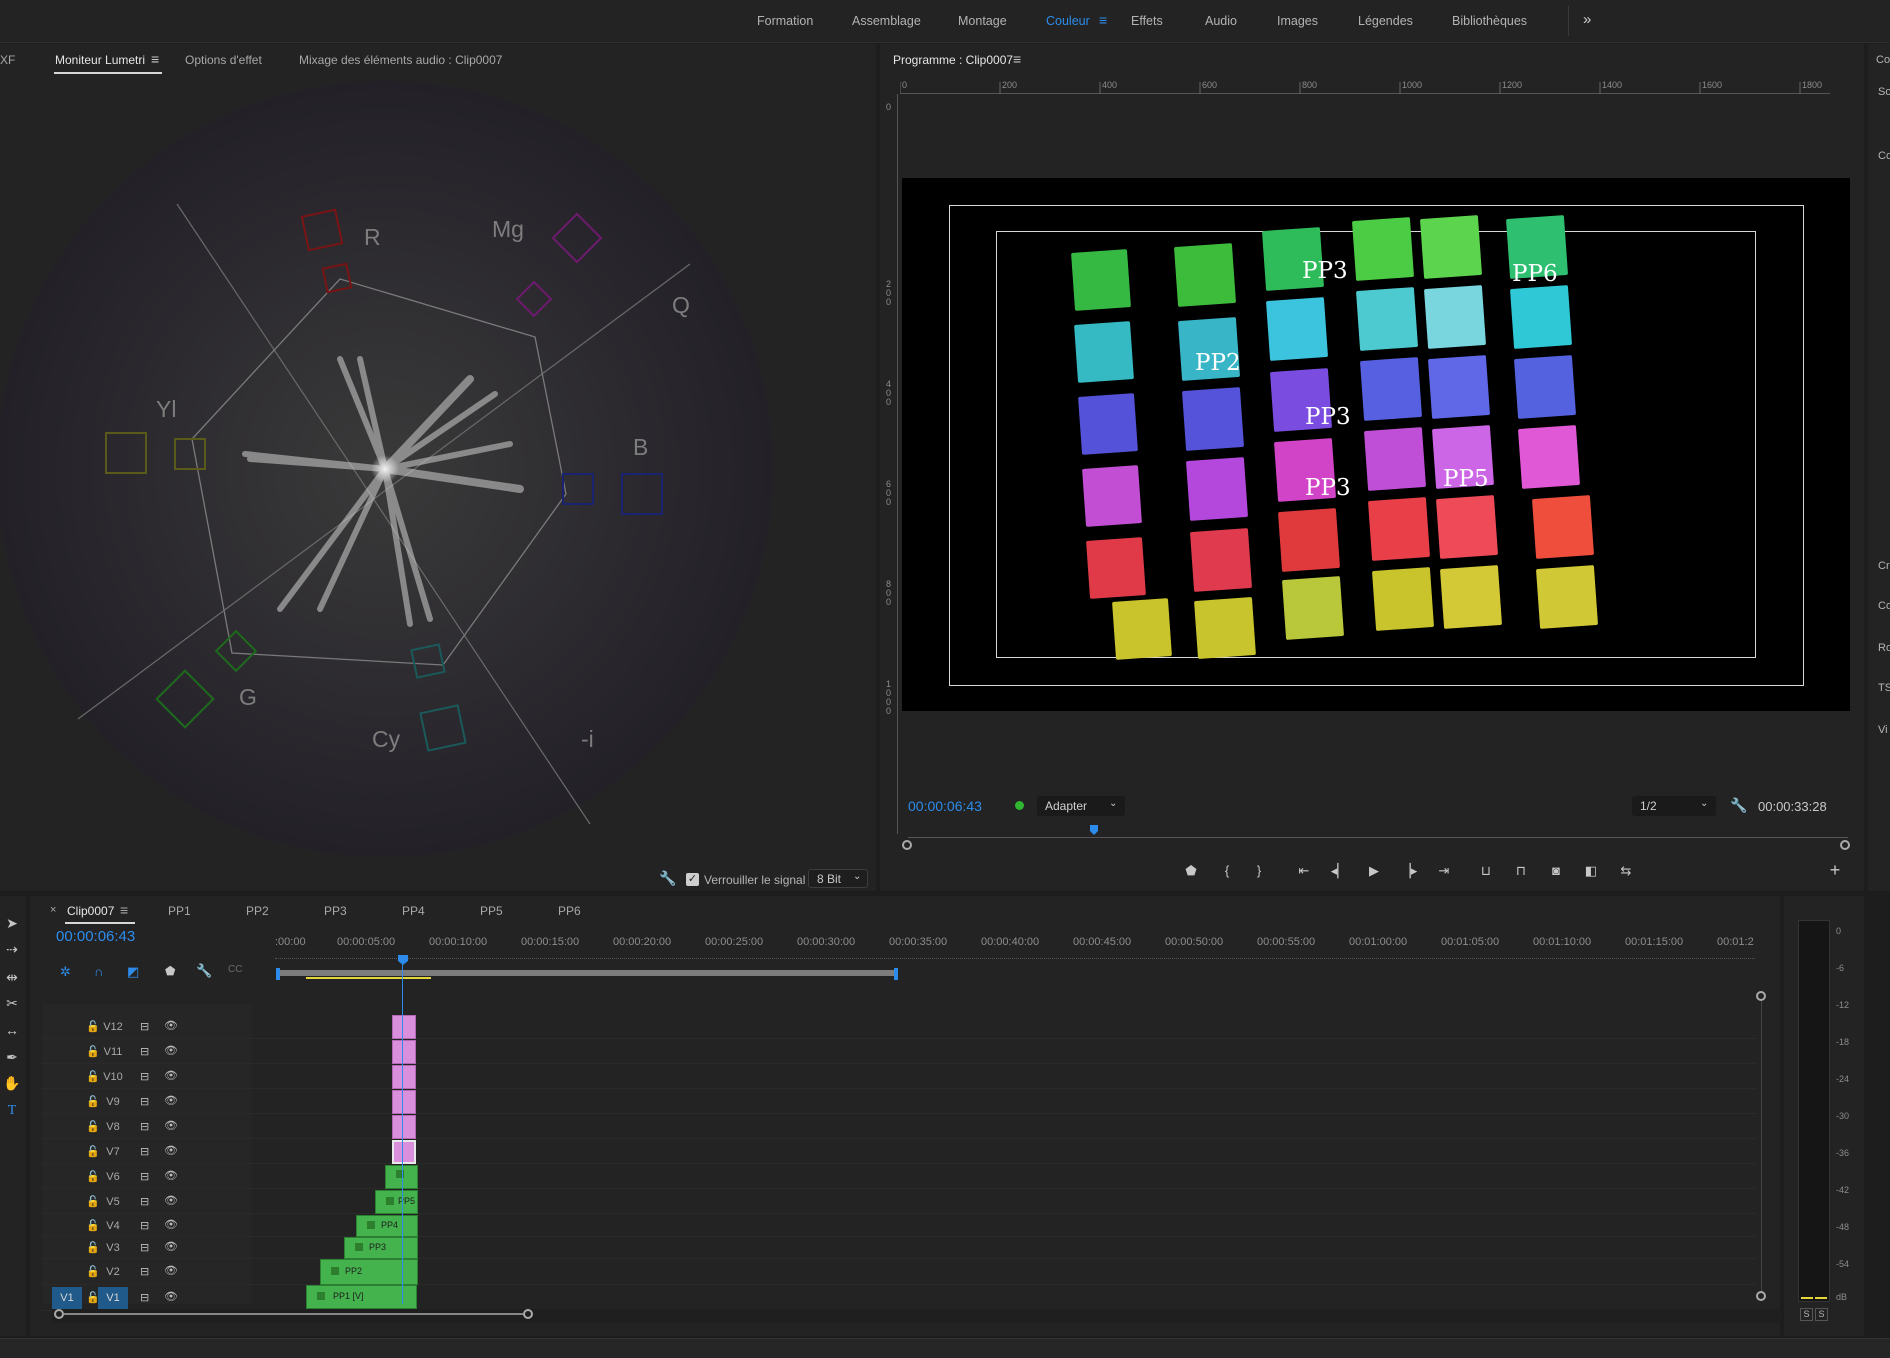  What do you see at coordinates (491, 911) in the screenshot?
I see `tab-pp5: PP5` at bounding box center [491, 911].